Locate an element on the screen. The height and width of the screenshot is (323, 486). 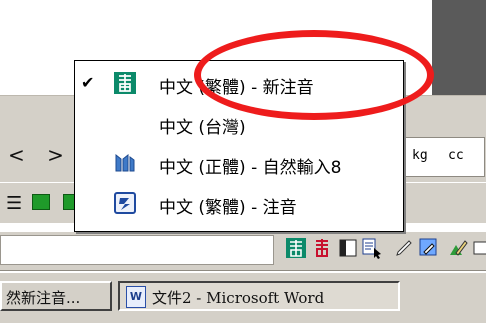
handwriting-icon is located at coordinates (458, 248).